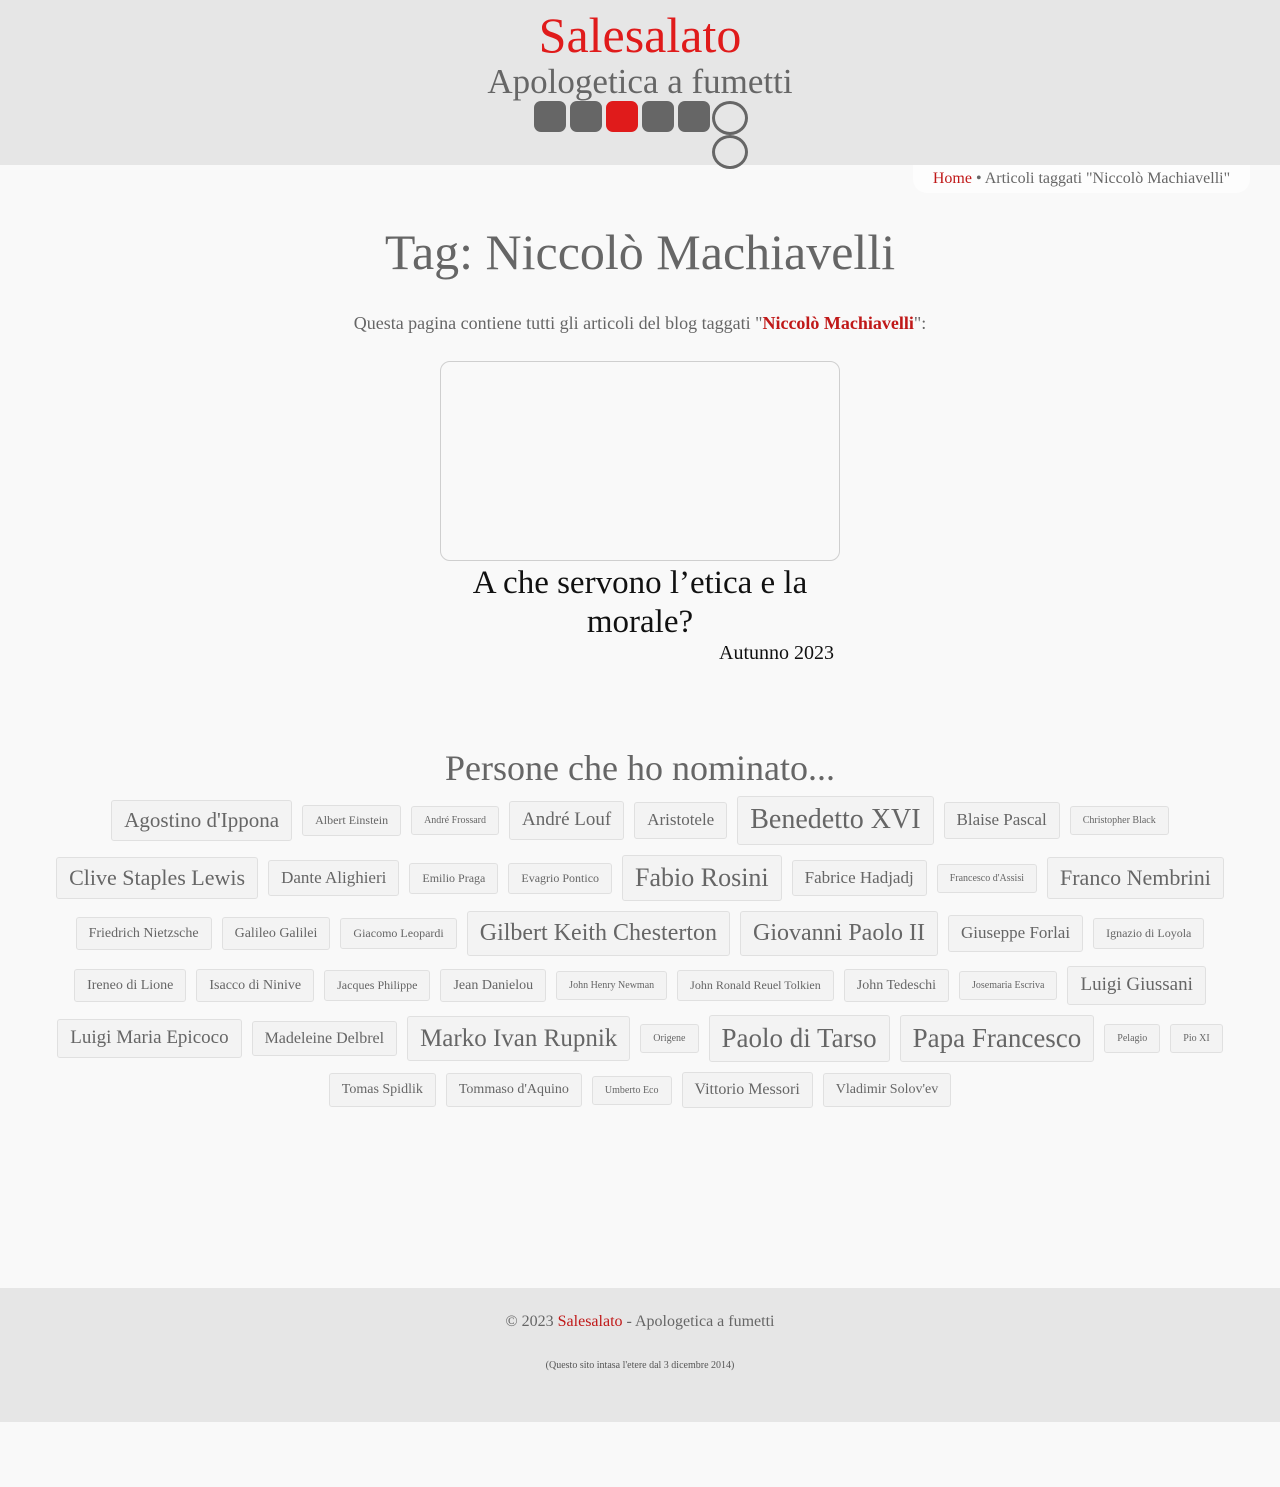 This screenshot has height=1487, width=1280. I want to click on person-tag: Ireneo di Lione, so click(130, 985).